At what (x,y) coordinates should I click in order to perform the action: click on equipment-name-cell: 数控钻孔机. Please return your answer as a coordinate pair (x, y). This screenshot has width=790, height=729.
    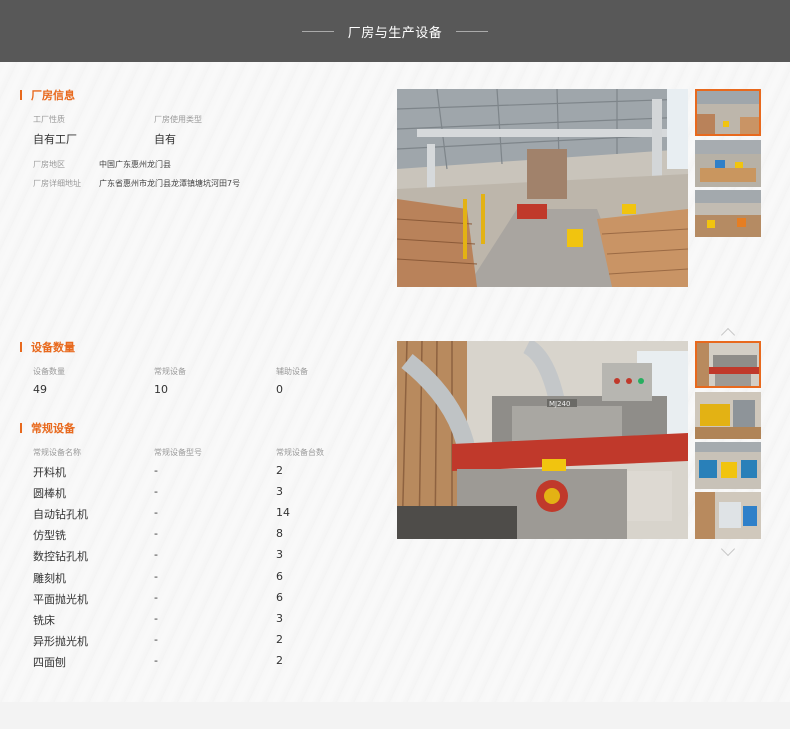
    Looking at the image, I should click on (60, 557).